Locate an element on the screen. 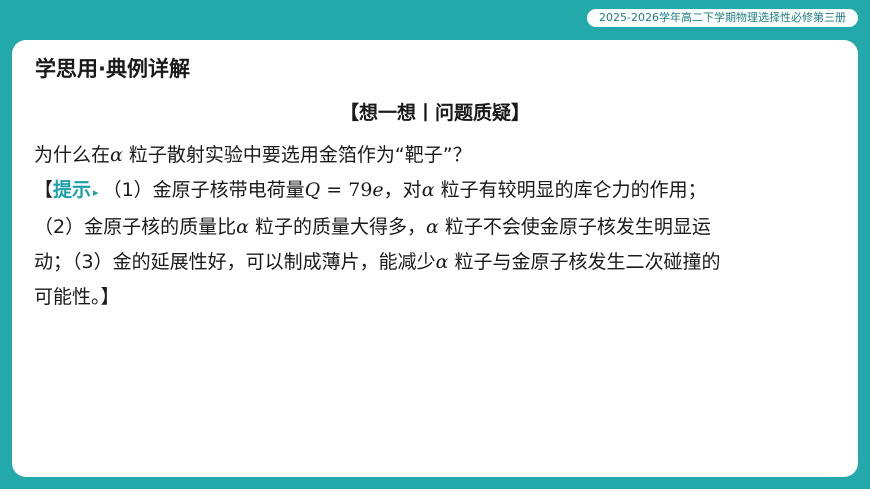  hint-text: 粒子有较明显的库仑力的作用； is located at coordinates (570, 190).